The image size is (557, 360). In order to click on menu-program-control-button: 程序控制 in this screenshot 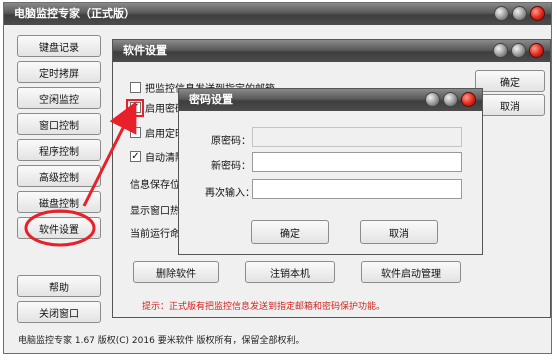, I will do `click(59, 150)`.